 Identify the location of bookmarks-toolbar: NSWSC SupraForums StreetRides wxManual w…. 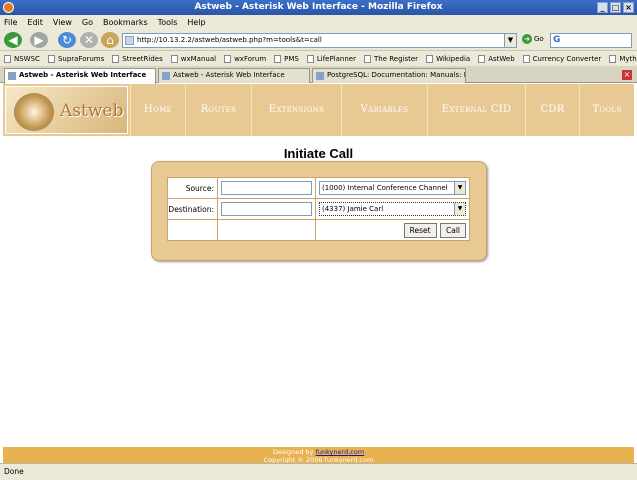
(318, 58).